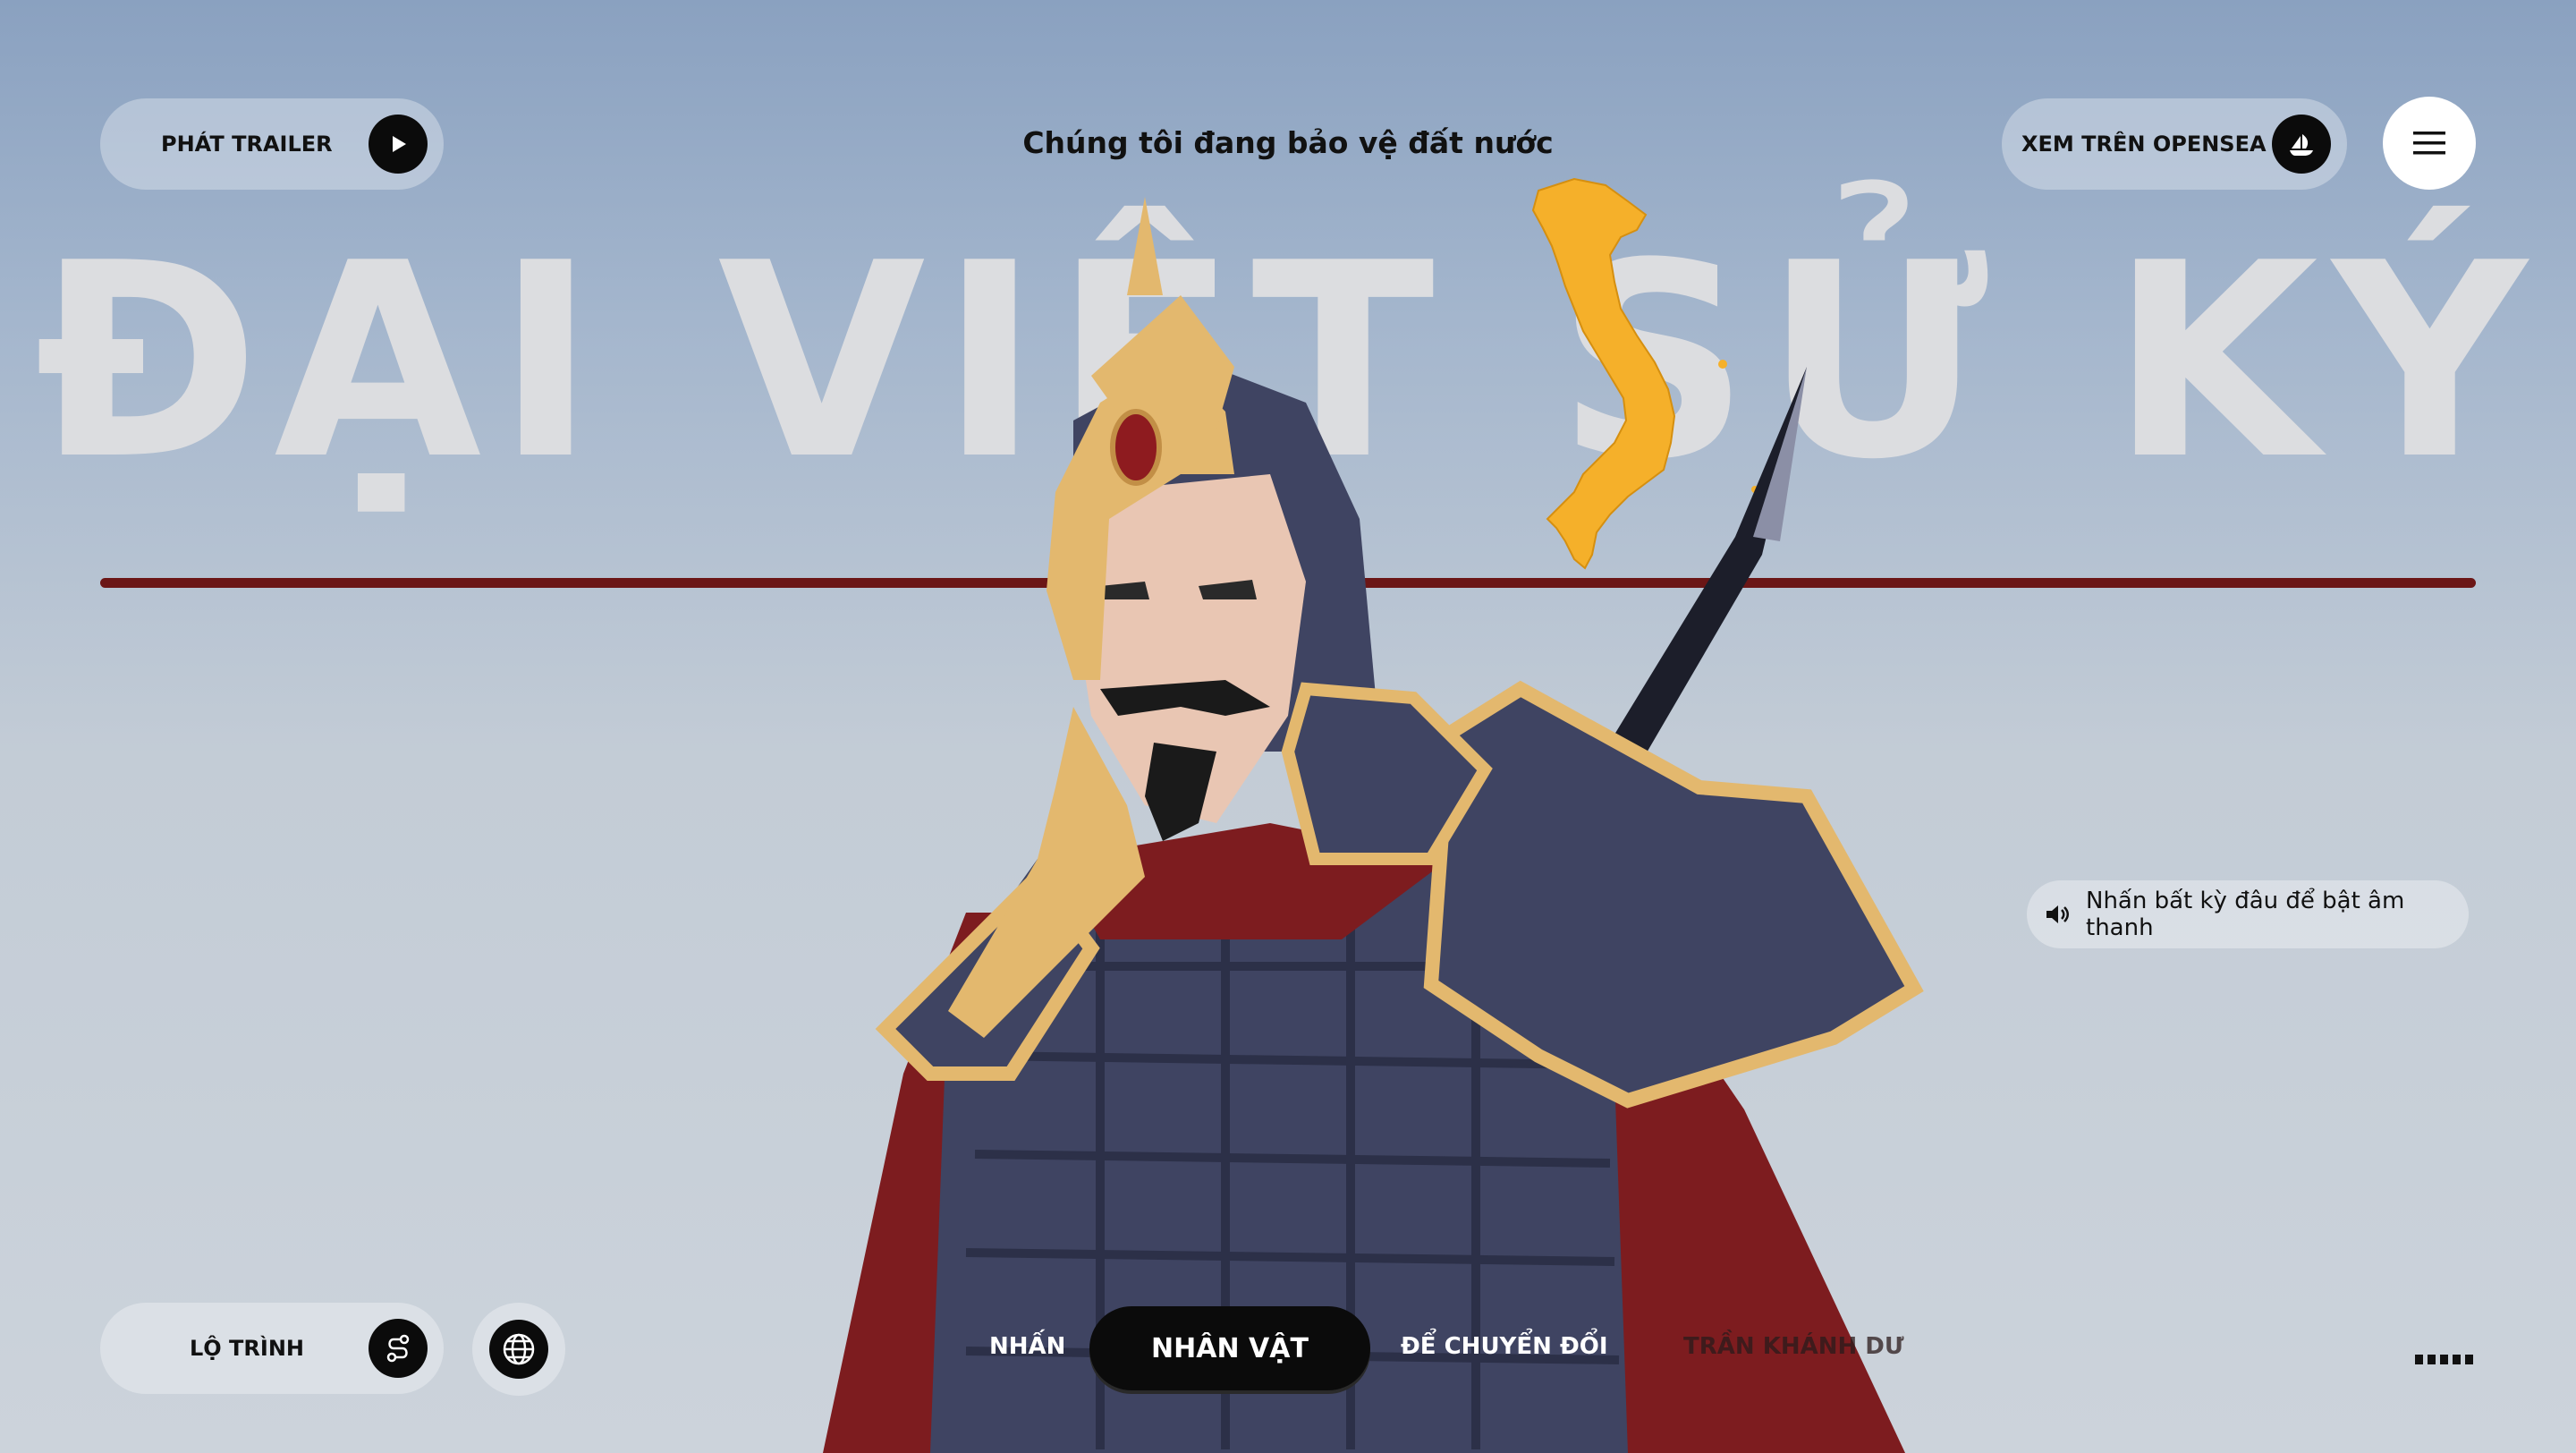 Image resolution: width=2576 pixels, height=1453 pixels. I want to click on nav-switch-label: ĐỂ CHUYỂN ĐỔI, so click(1504, 1346).